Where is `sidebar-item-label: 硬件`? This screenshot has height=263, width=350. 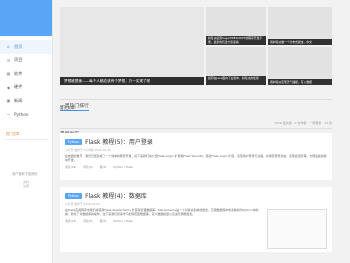 sidebar-item-label: 硬件 is located at coordinates (18, 87).